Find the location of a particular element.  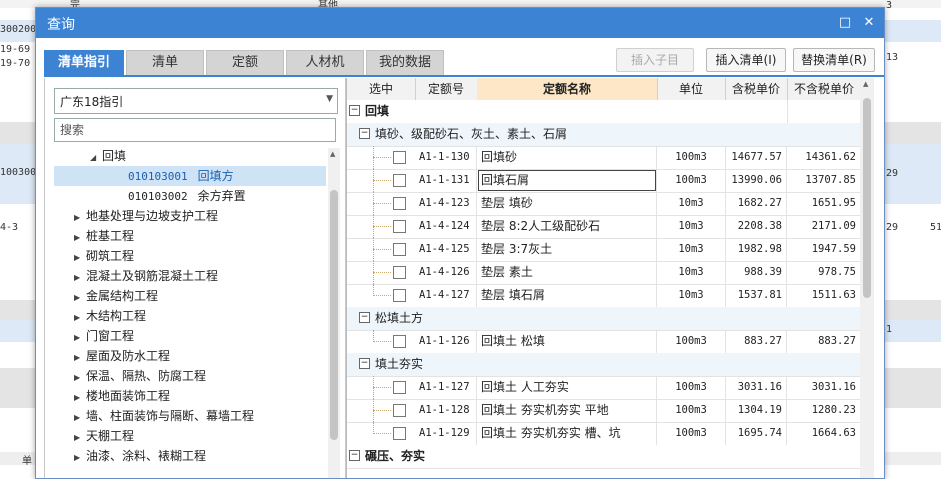

search-input is located at coordinates (195, 130).